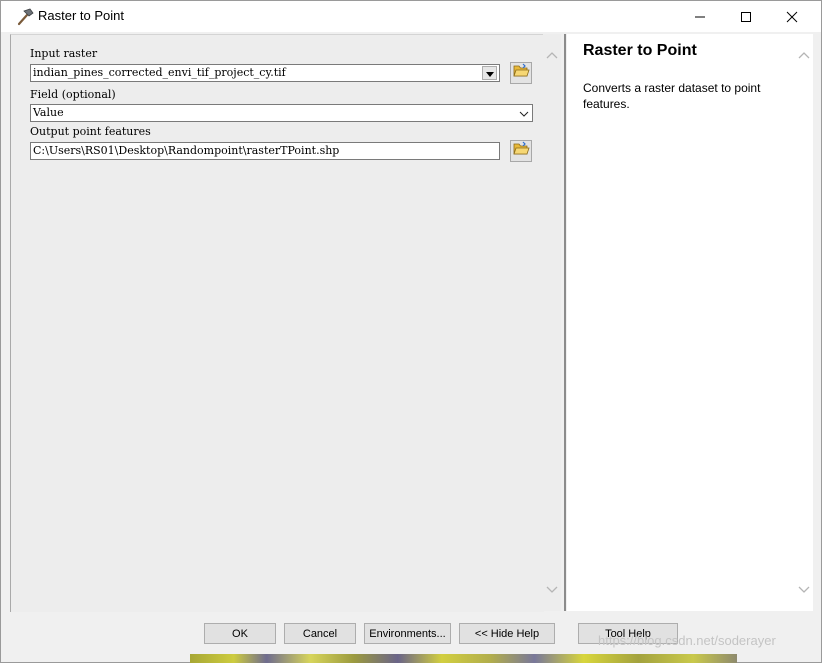  I want to click on input-raster-dropdown-button, so click(489, 73).